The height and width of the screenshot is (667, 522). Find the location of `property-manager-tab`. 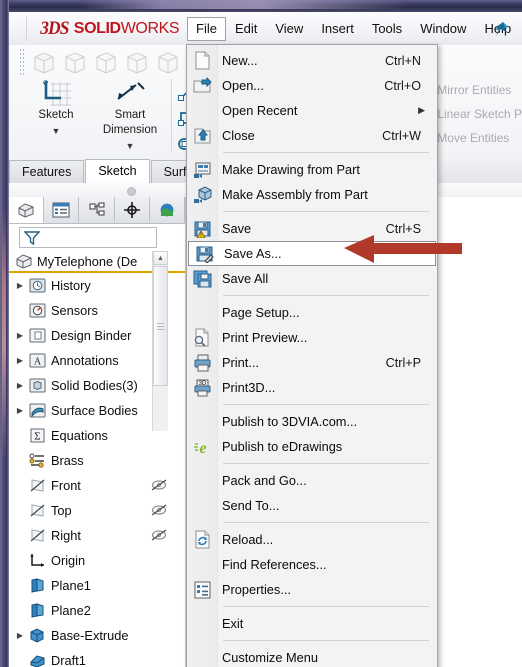

property-manager-tab is located at coordinates (62, 209).